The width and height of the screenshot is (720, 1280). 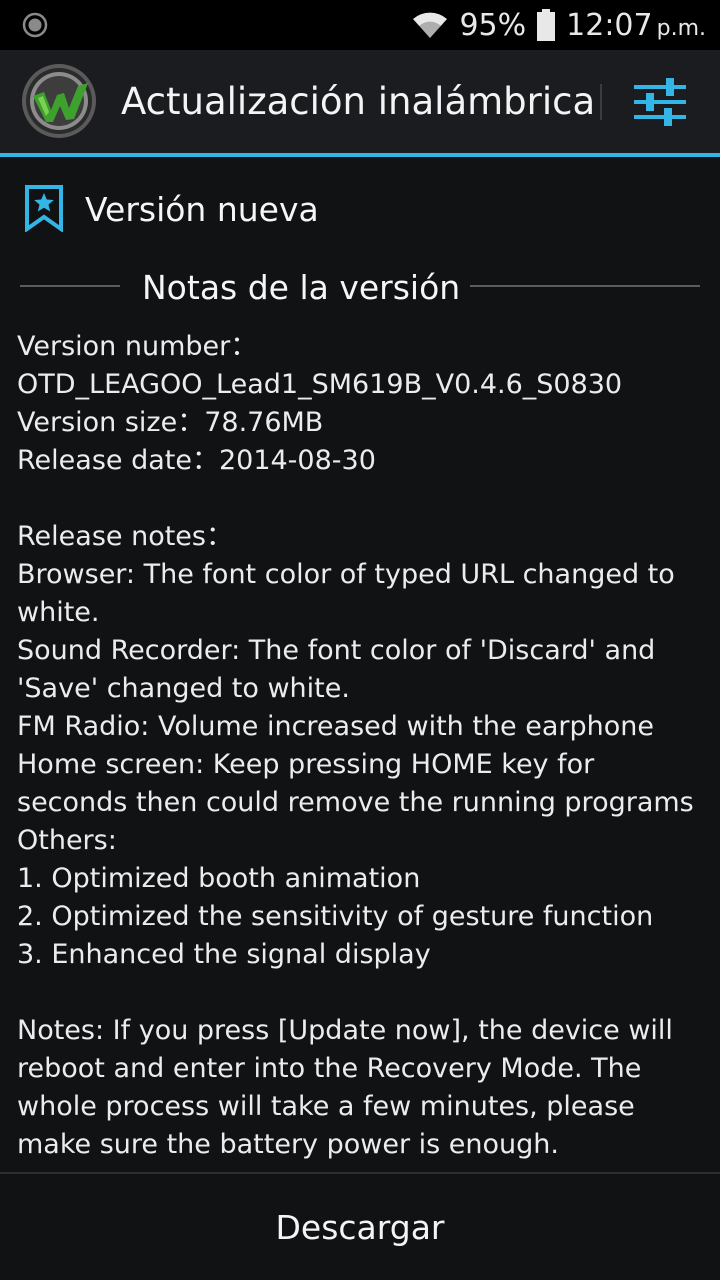 What do you see at coordinates (67, 840) in the screenshot?
I see `notes-line: Others:` at bounding box center [67, 840].